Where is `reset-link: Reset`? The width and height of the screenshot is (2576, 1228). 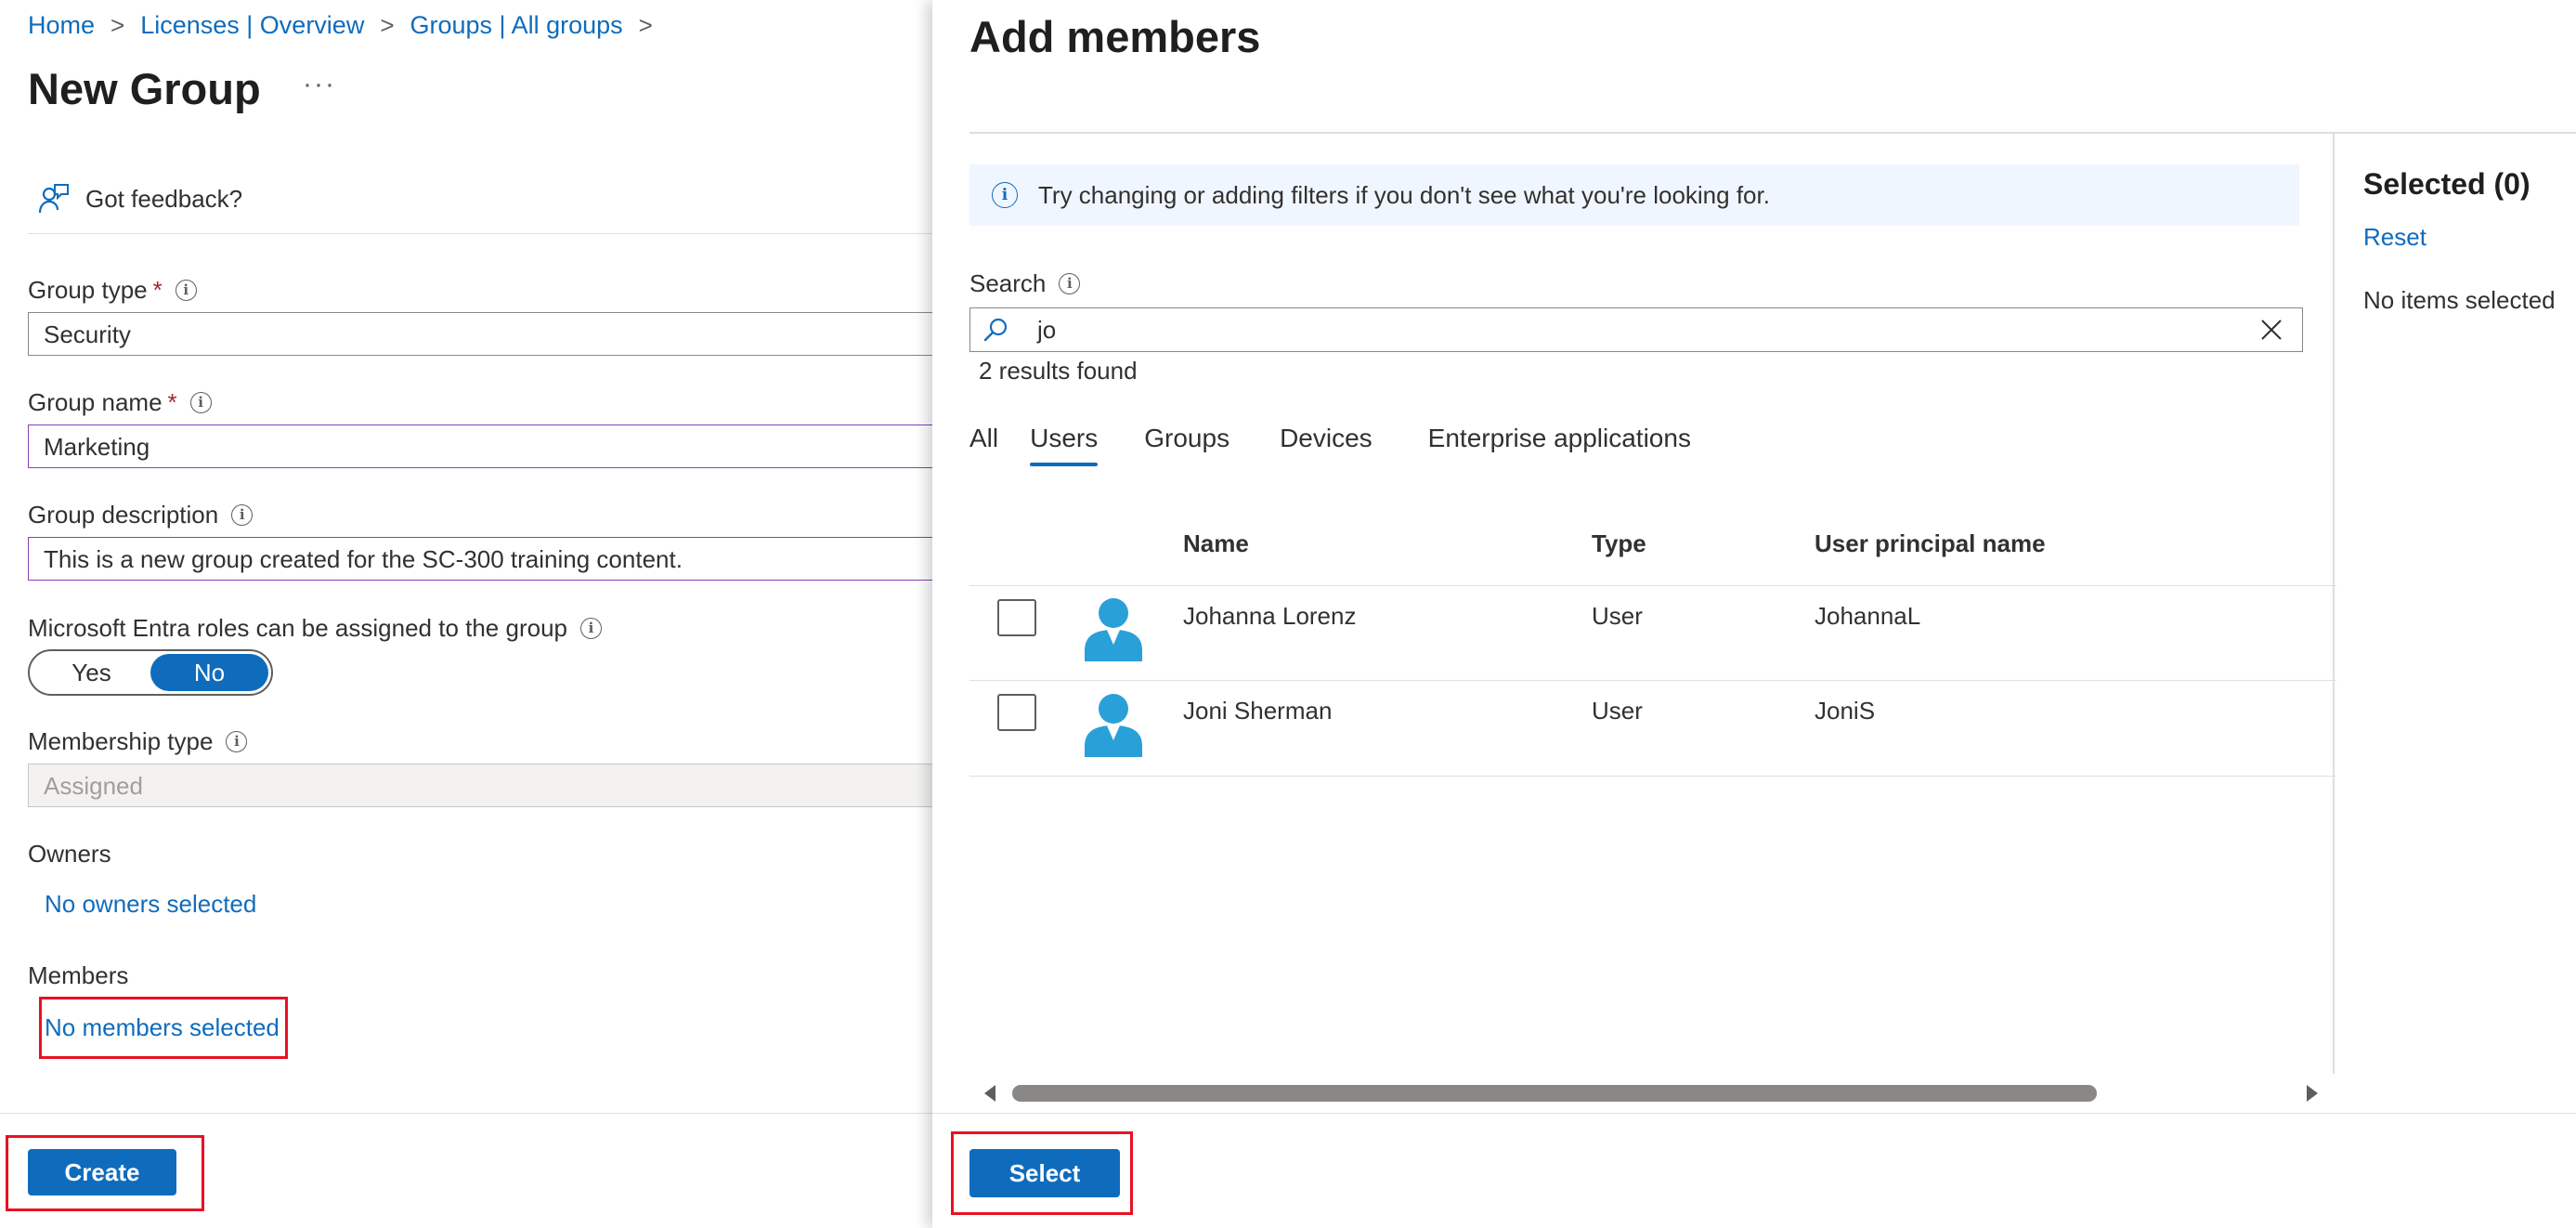 reset-link: Reset is located at coordinates (2394, 237).